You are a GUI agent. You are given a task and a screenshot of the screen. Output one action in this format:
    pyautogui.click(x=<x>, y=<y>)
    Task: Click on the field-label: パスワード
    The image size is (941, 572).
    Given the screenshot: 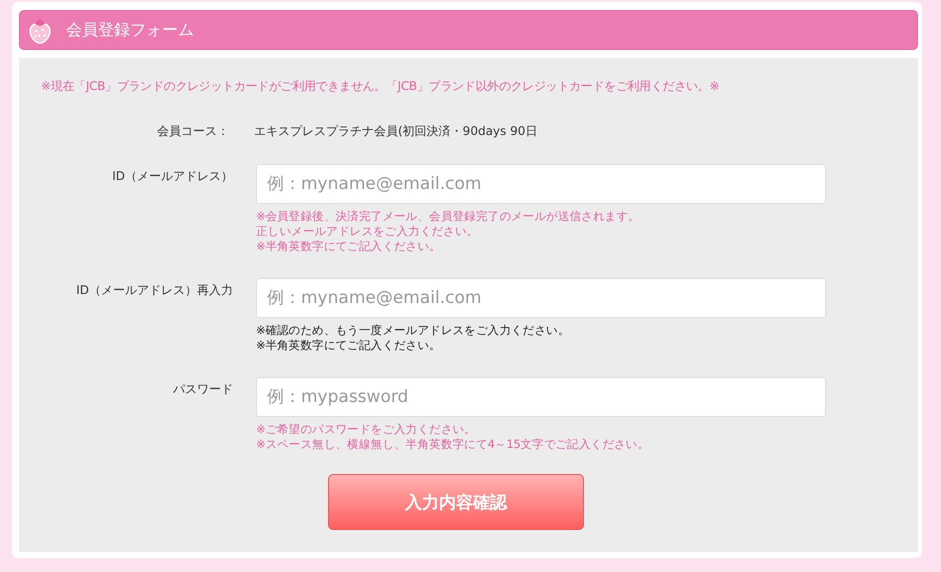 What is the action you would take?
    pyautogui.click(x=202, y=389)
    